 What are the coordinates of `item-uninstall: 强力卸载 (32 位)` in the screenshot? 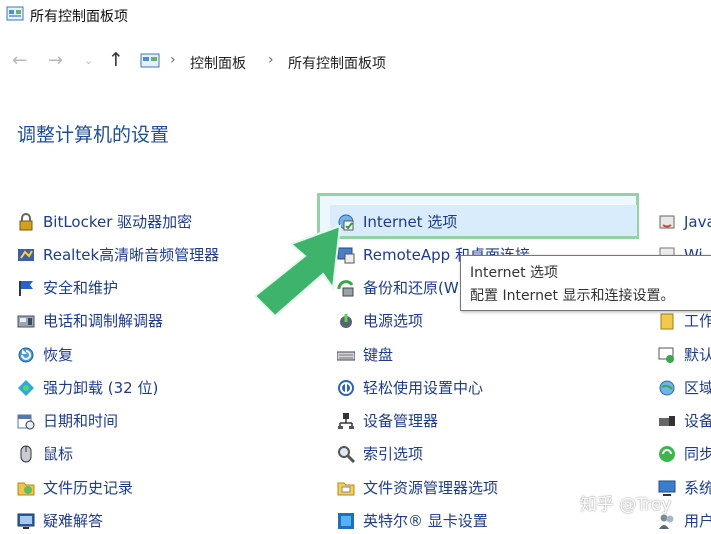 It's located at (132, 388).